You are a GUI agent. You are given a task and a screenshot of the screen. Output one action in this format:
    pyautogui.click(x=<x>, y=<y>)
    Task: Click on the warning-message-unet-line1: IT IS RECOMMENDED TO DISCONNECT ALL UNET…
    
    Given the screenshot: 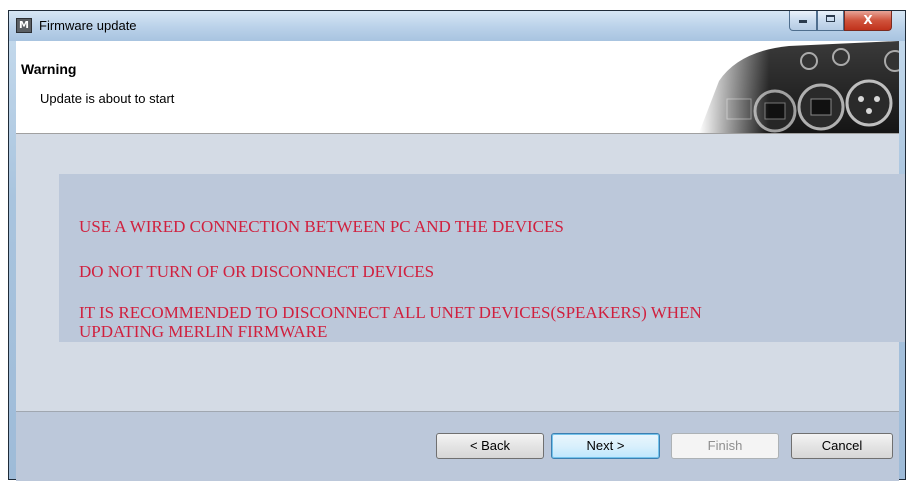 What is the action you would take?
    pyautogui.click(x=390, y=312)
    